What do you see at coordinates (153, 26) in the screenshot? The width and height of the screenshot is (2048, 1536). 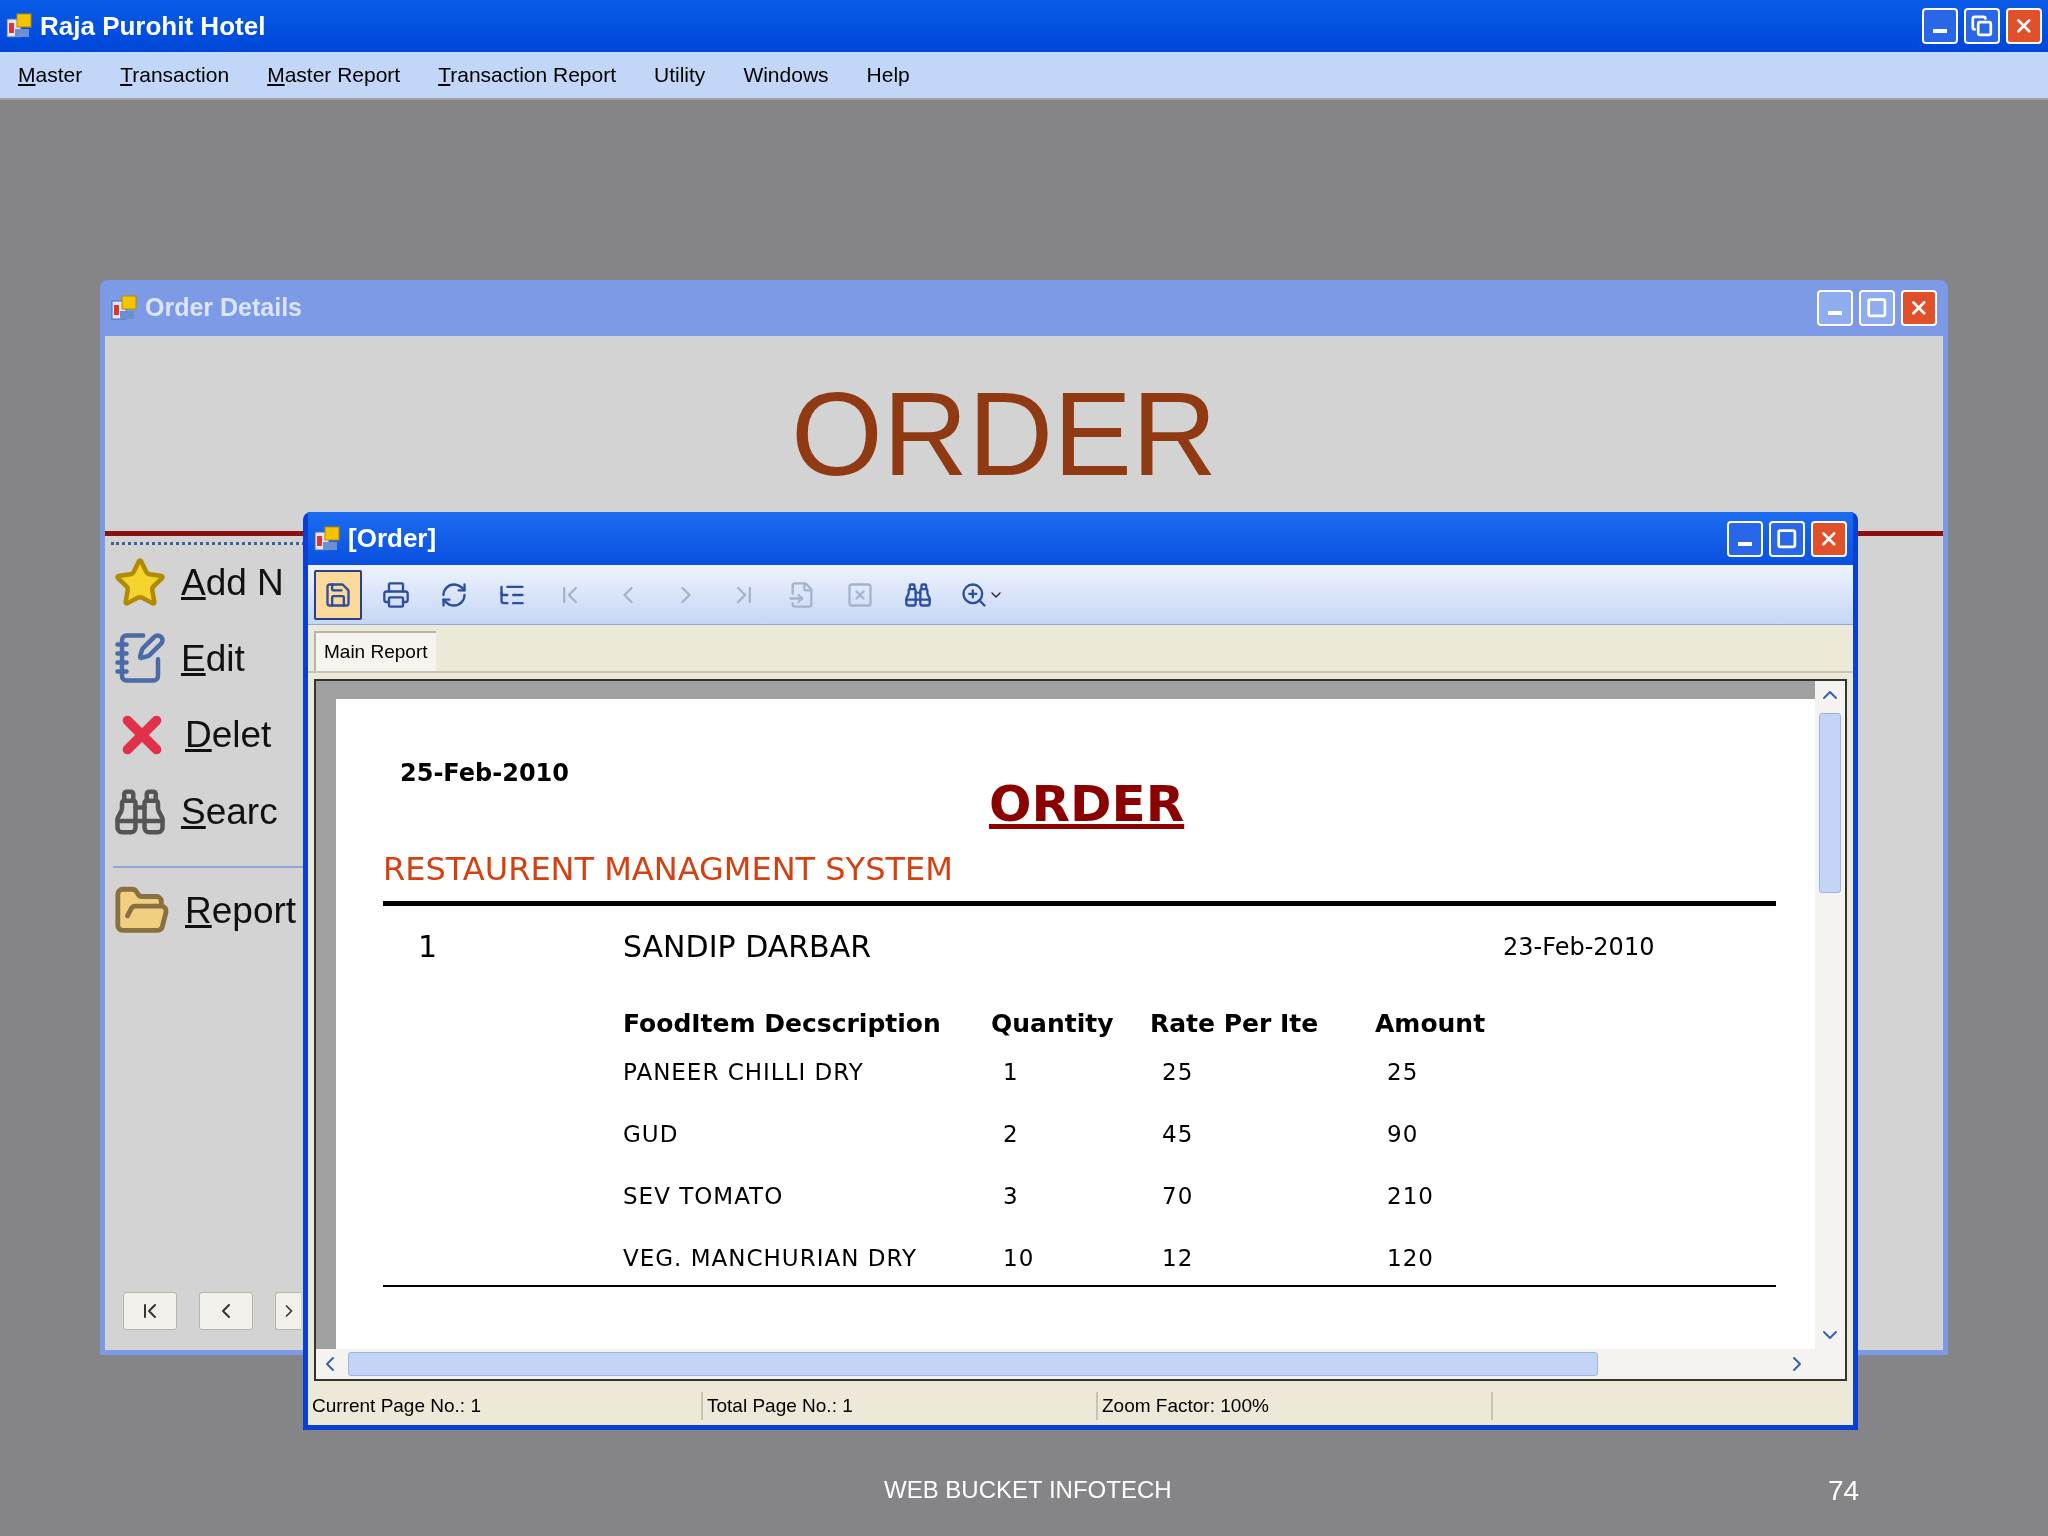 I see `window-title: Raja Purohit Hotel` at bounding box center [153, 26].